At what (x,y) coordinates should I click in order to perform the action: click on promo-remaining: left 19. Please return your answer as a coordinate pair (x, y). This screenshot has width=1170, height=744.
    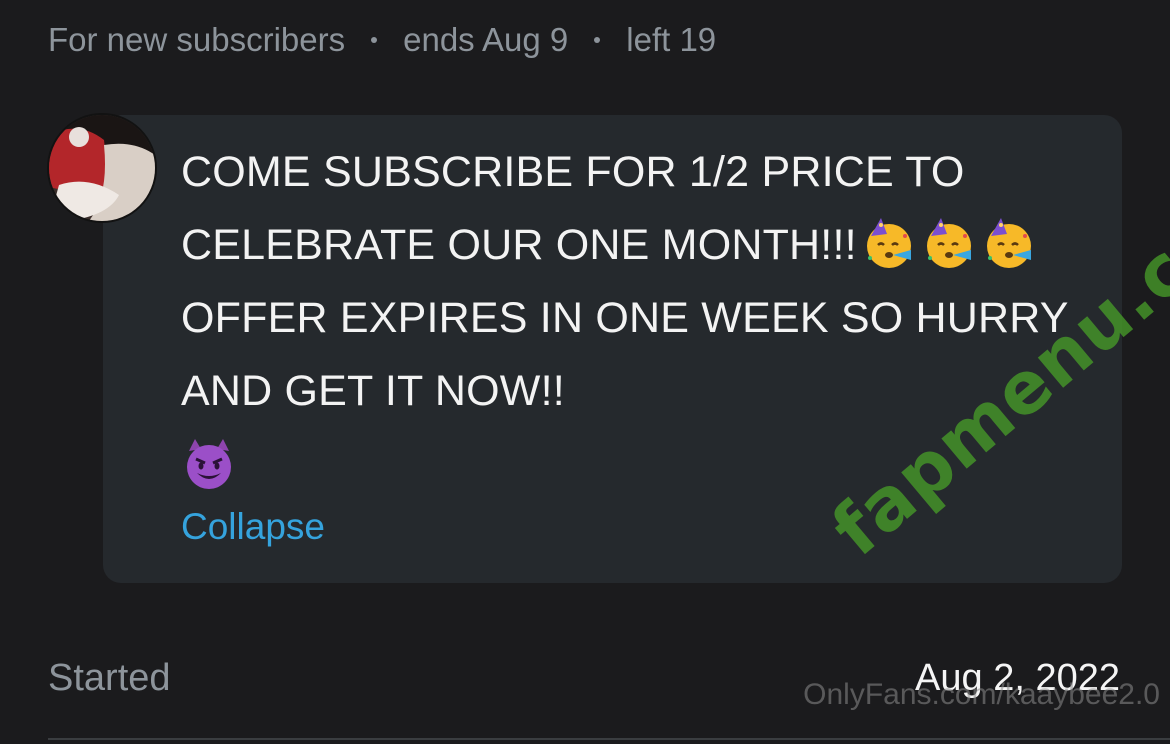
    Looking at the image, I should click on (671, 39).